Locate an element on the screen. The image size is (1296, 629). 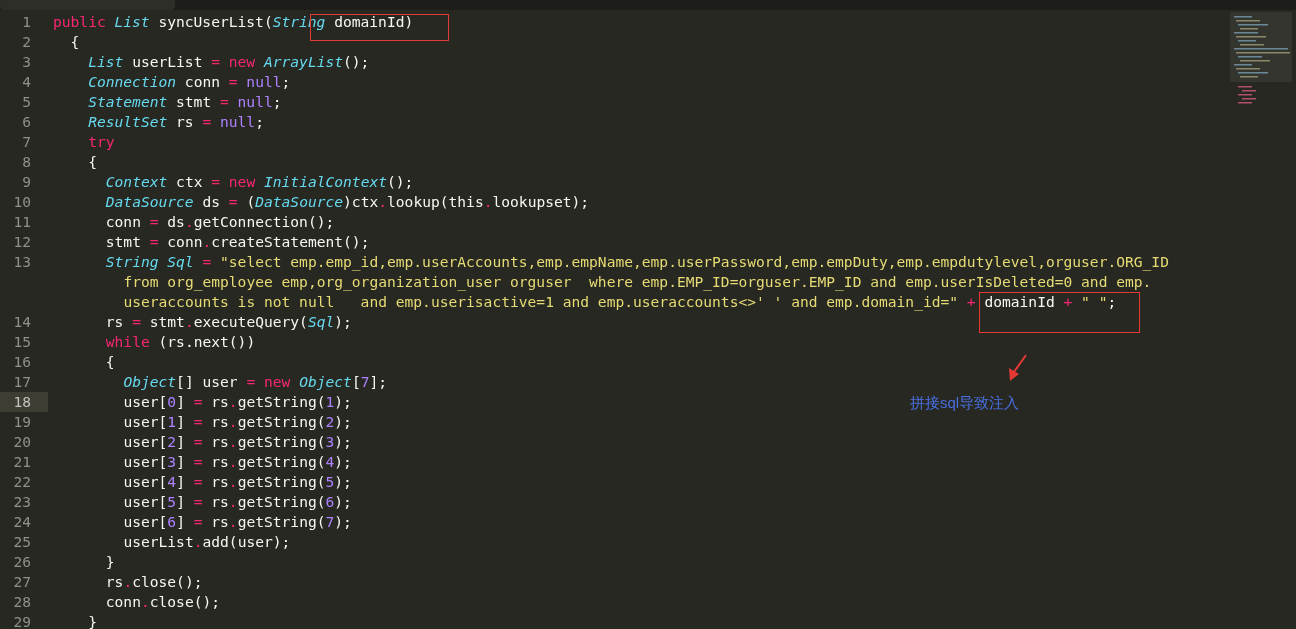
line-number: 29 is located at coordinates (22, 620).